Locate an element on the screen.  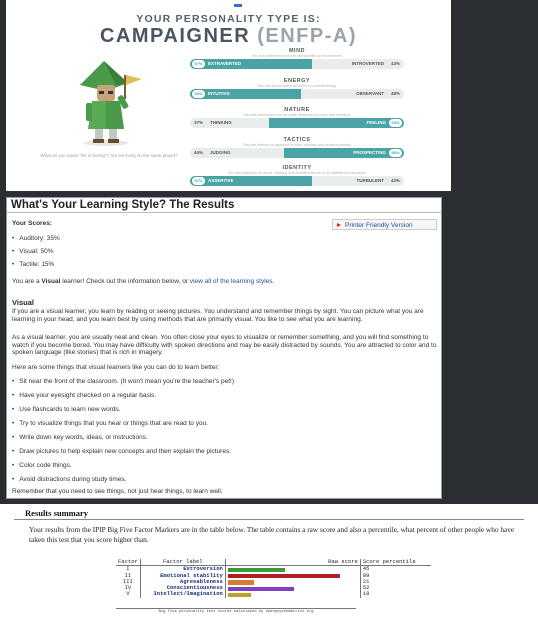
percentile-value: 18 is located at coordinates (395, 594).